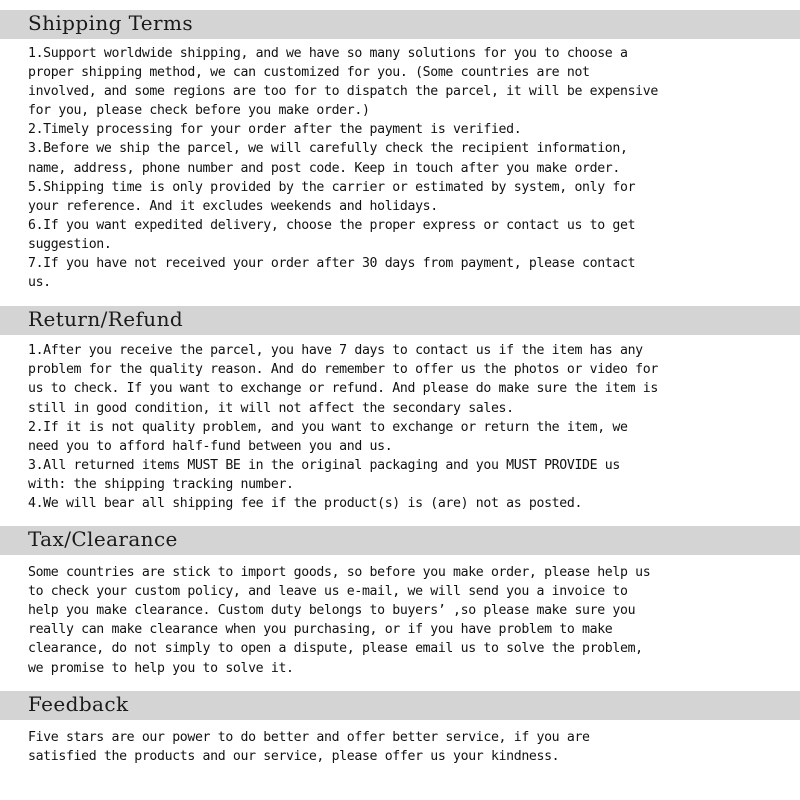  I want to click on section-heading-label: Shipping Terms, so click(111, 23).